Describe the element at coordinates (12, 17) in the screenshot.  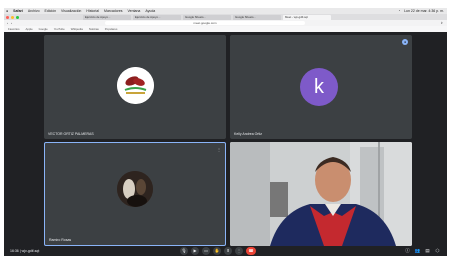
I see `minimize-window-icon` at that location.